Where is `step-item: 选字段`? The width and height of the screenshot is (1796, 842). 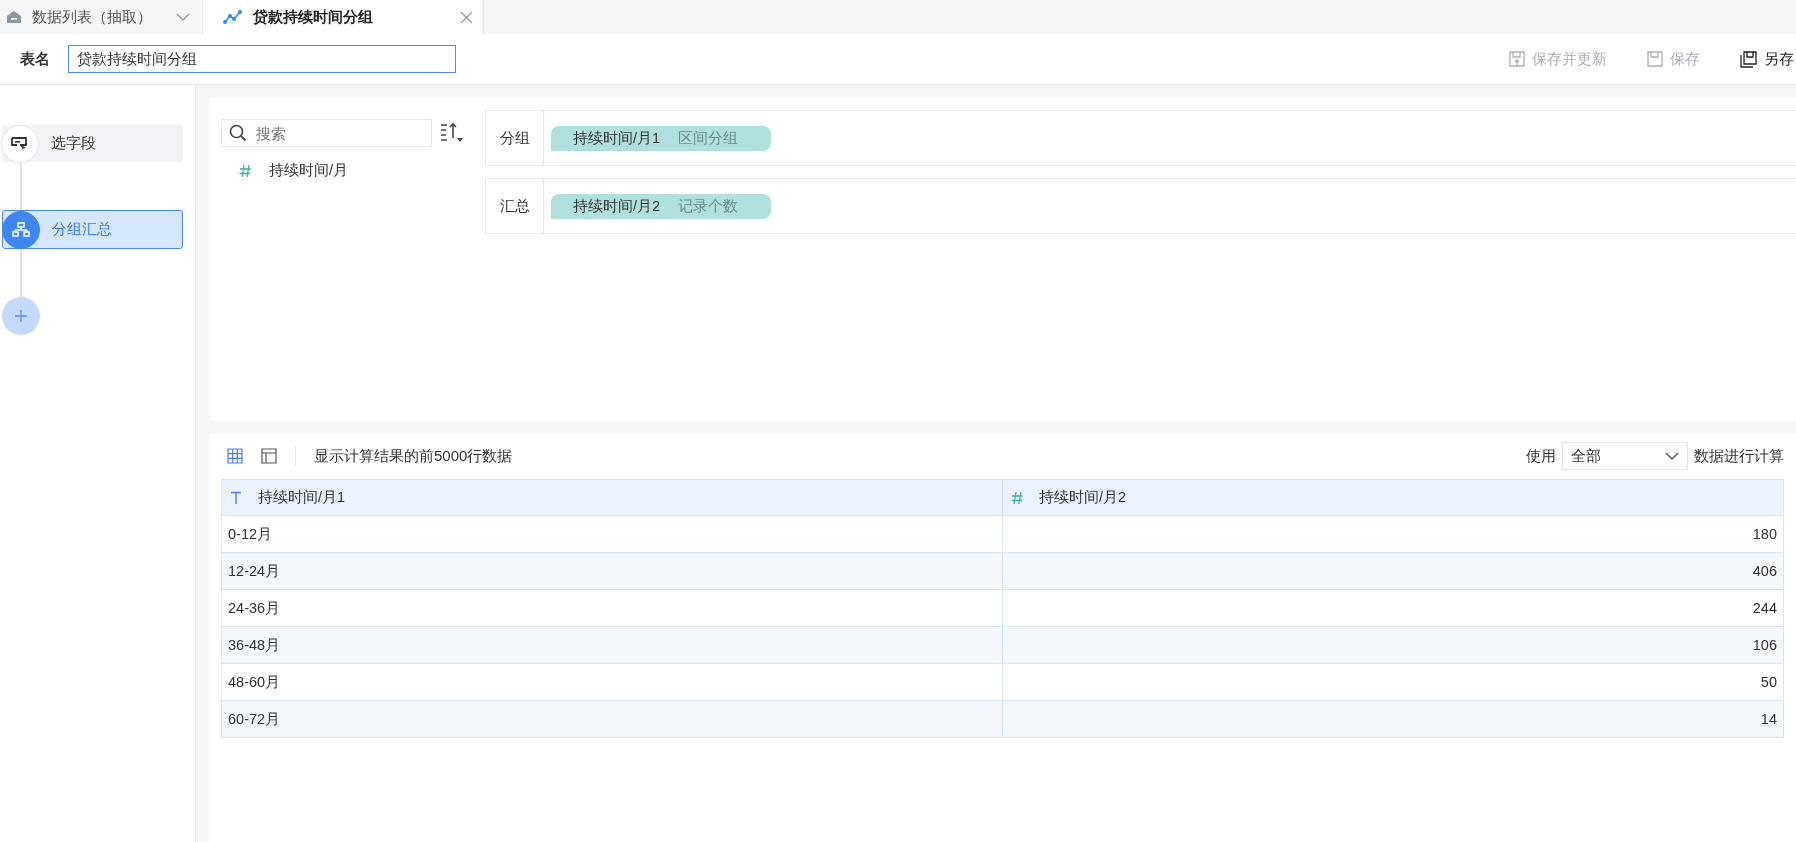 step-item: 选字段 is located at coordinates (92, 143).